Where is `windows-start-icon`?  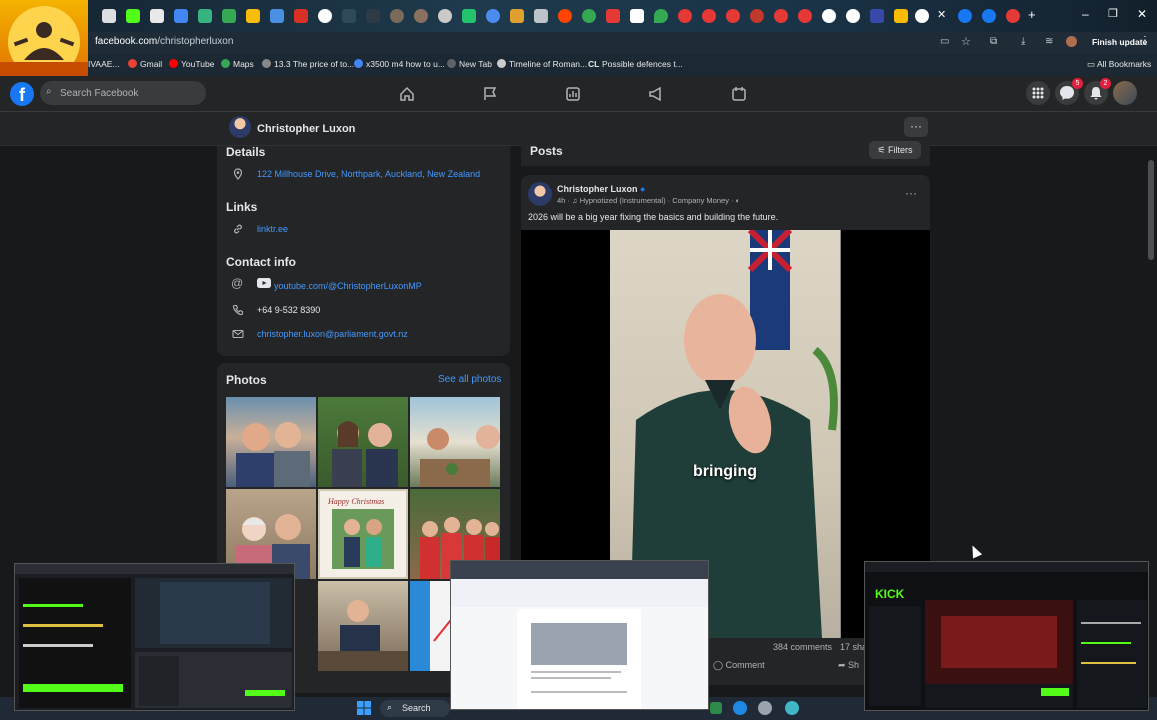 windows-start-icon is located at coordinates (364, 708).